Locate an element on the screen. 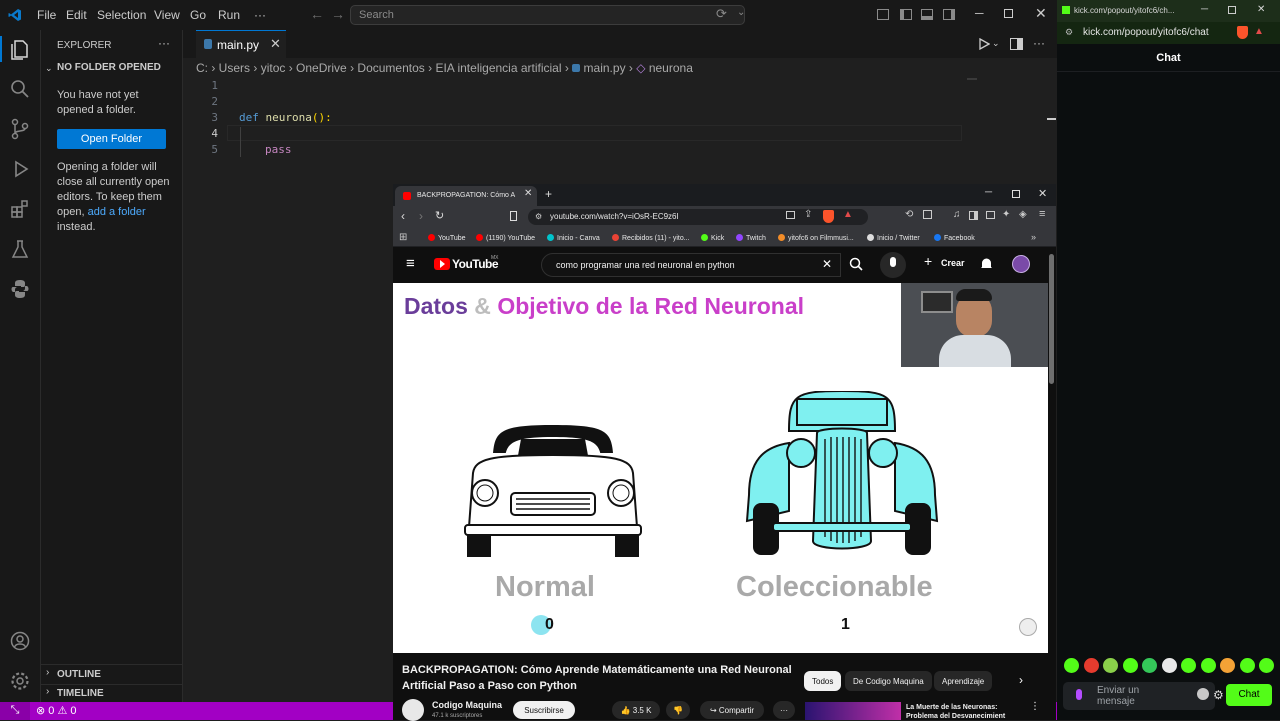  bookmark-item: Facebook is located at coordinates (954, 238).